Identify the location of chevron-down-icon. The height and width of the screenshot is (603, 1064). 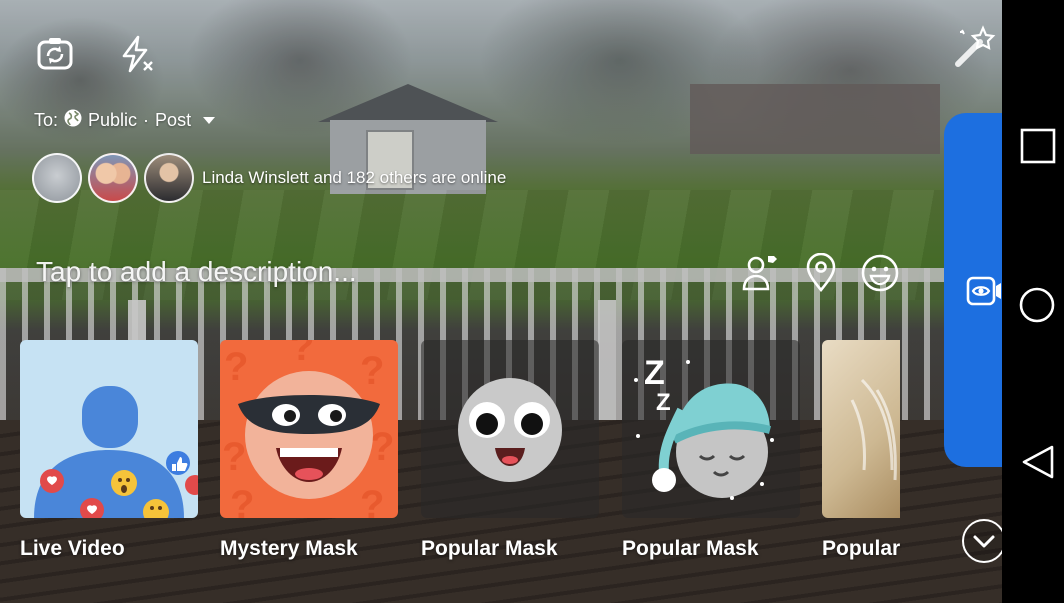
(984, 550).